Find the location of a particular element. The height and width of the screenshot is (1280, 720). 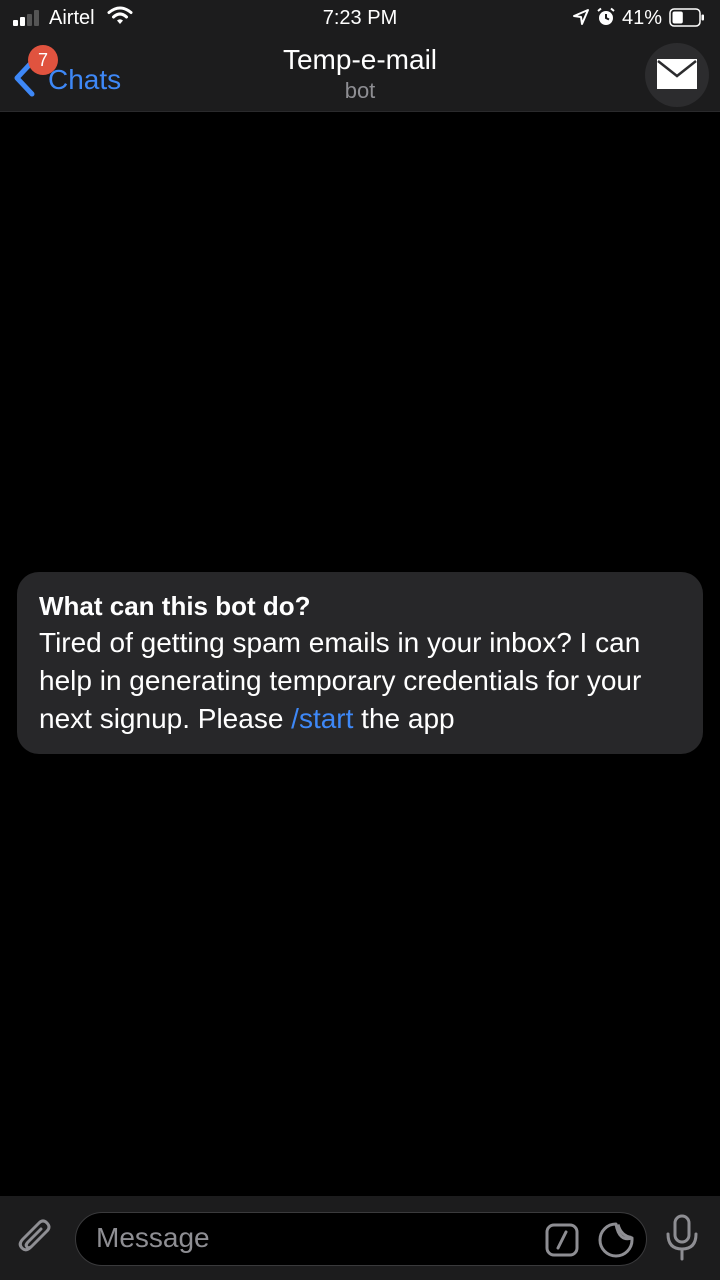

bot-command-icon is located at coordinates (562, 1240).